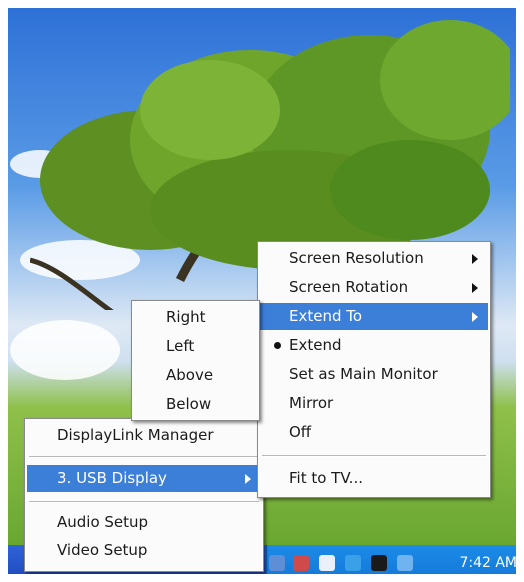  I want to click on menu-item-extend: Extend, so click(374, 345).